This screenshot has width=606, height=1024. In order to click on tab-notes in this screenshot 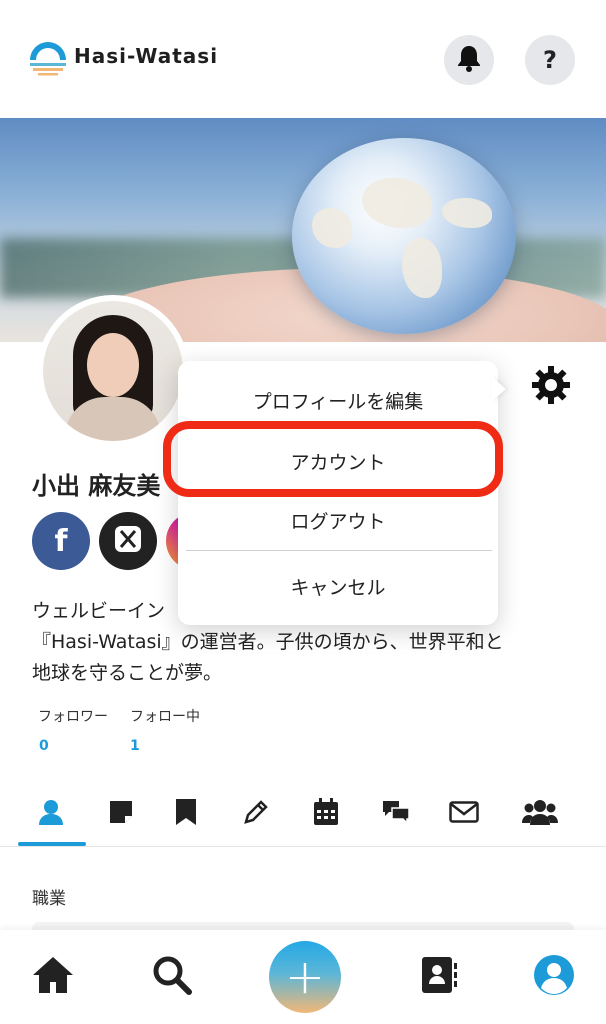, I will do `click(121, 814)`.